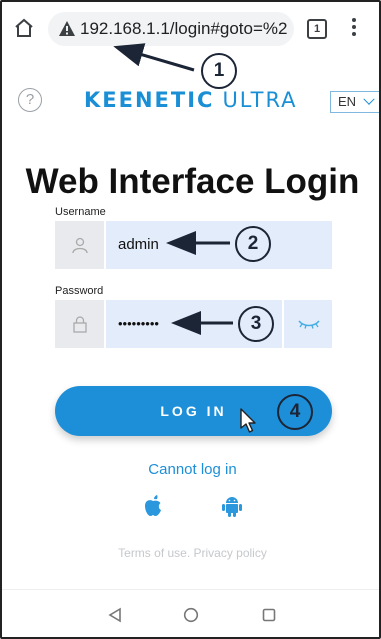  I want to click on annotation-badge-4: 4, so click(295, 412).